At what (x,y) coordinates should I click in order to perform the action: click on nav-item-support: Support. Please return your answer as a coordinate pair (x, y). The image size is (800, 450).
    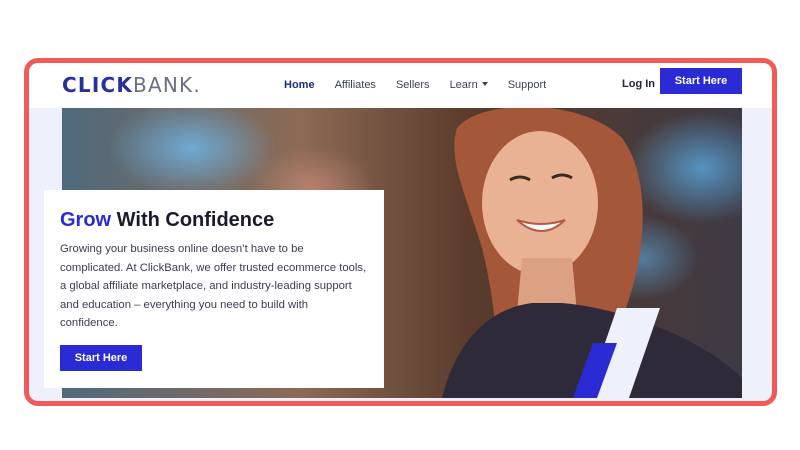
    Looking at the image, I should click on (527, 85).